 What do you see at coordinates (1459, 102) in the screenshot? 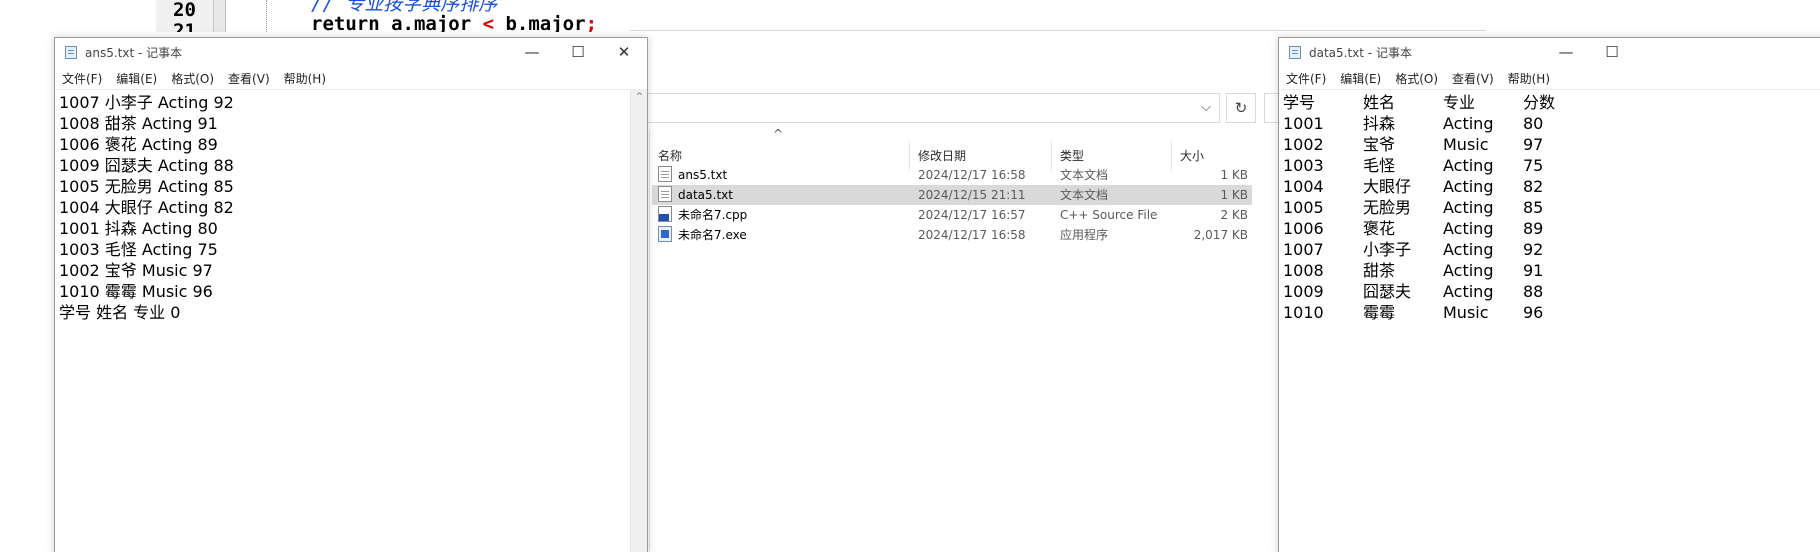
I see `text-cell: 专业` at bounding box center [1459, 102].